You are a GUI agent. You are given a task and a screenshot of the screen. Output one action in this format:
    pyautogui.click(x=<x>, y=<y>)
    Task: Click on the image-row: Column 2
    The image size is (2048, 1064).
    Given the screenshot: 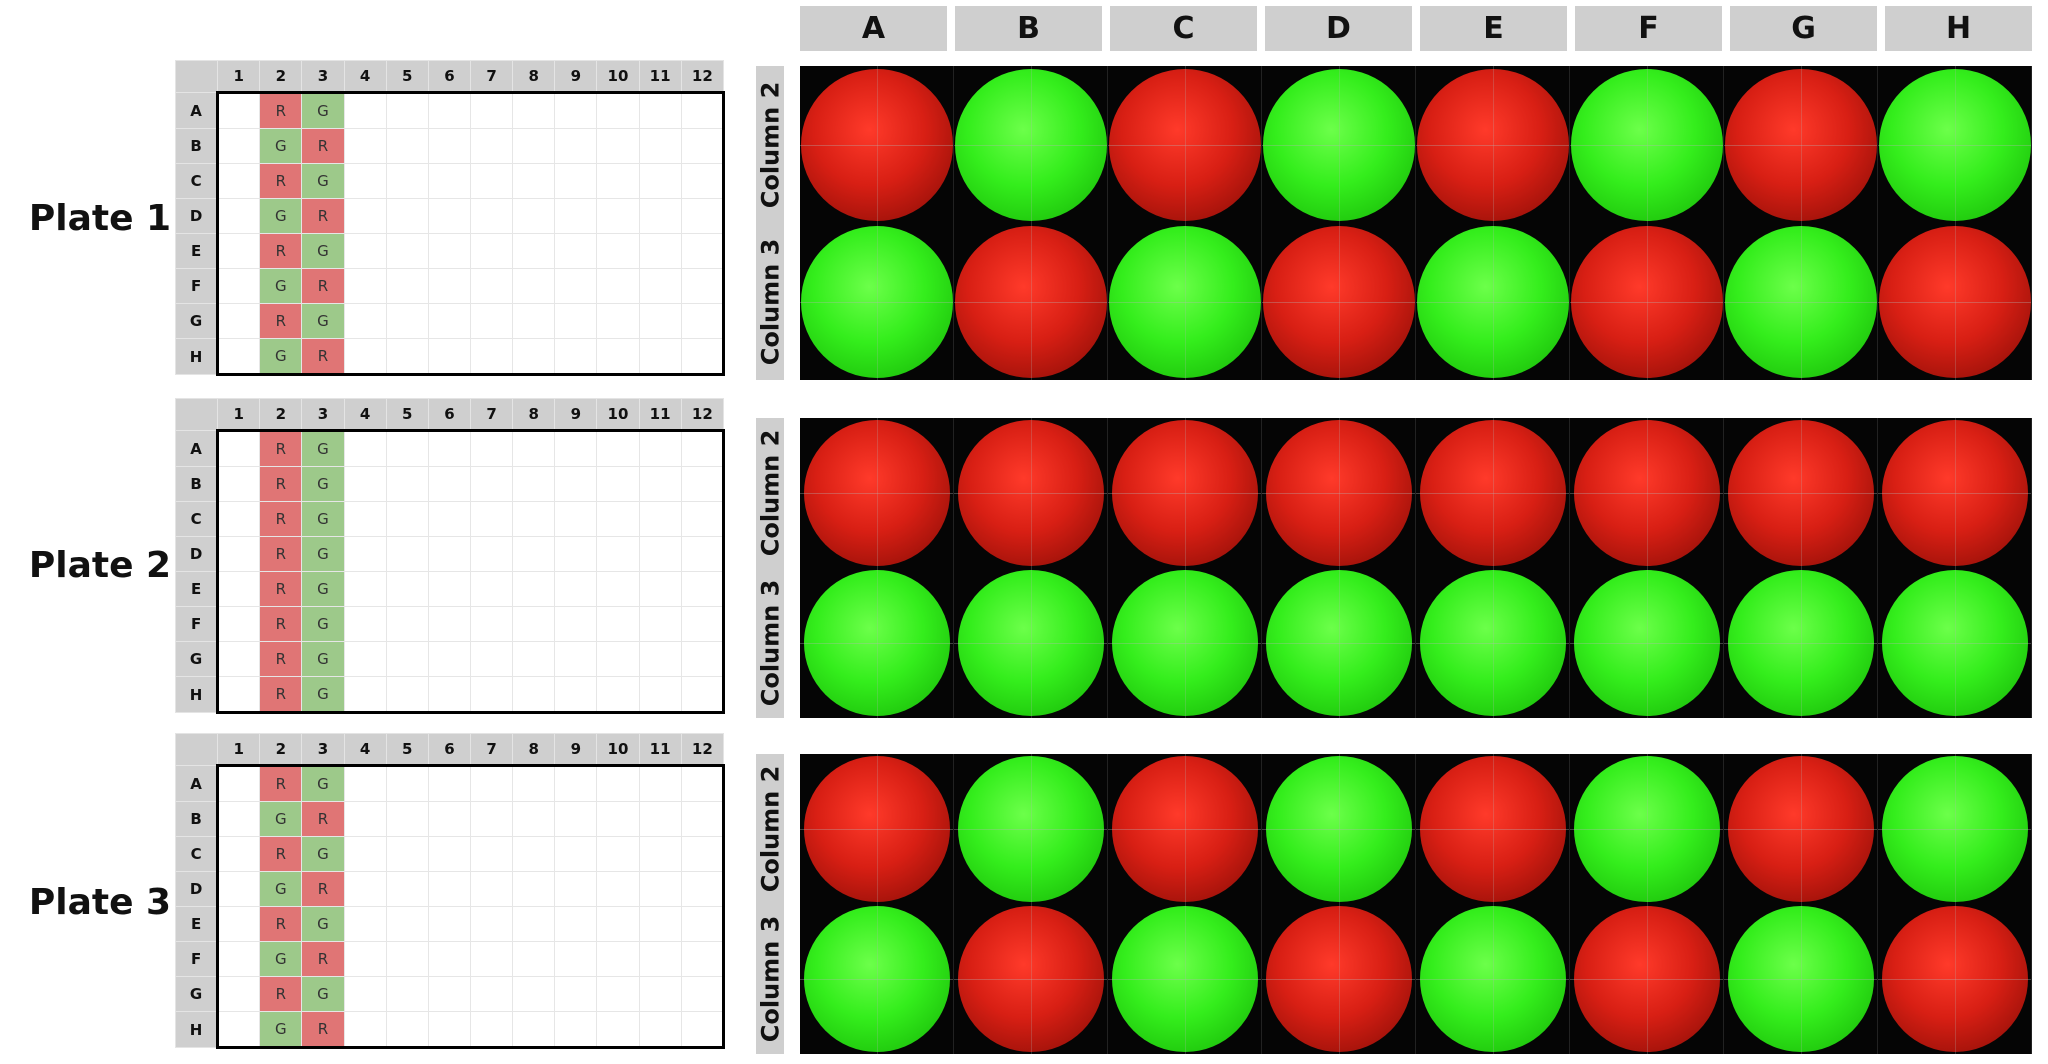 What is the action you would take?
    pyautogui.click(x=1394, y=144)
    